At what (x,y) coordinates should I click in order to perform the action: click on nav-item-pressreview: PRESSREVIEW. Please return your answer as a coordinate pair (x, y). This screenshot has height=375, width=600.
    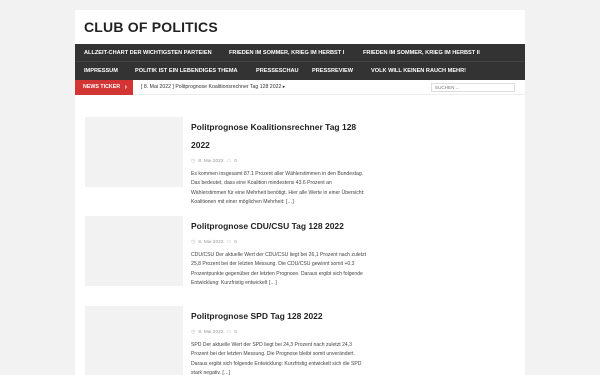
    Looking at the image, I should click on (332, 71).